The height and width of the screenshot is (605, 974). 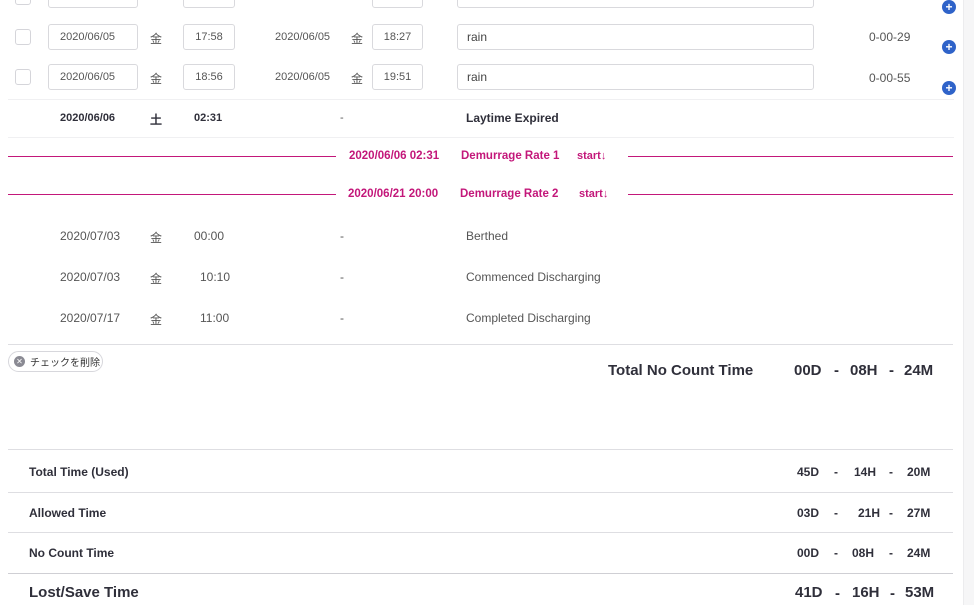 What do you see at coordinates (487, 236) in the screenshot?
I see `event-label: Berthed` at bounding box center [487, 236].